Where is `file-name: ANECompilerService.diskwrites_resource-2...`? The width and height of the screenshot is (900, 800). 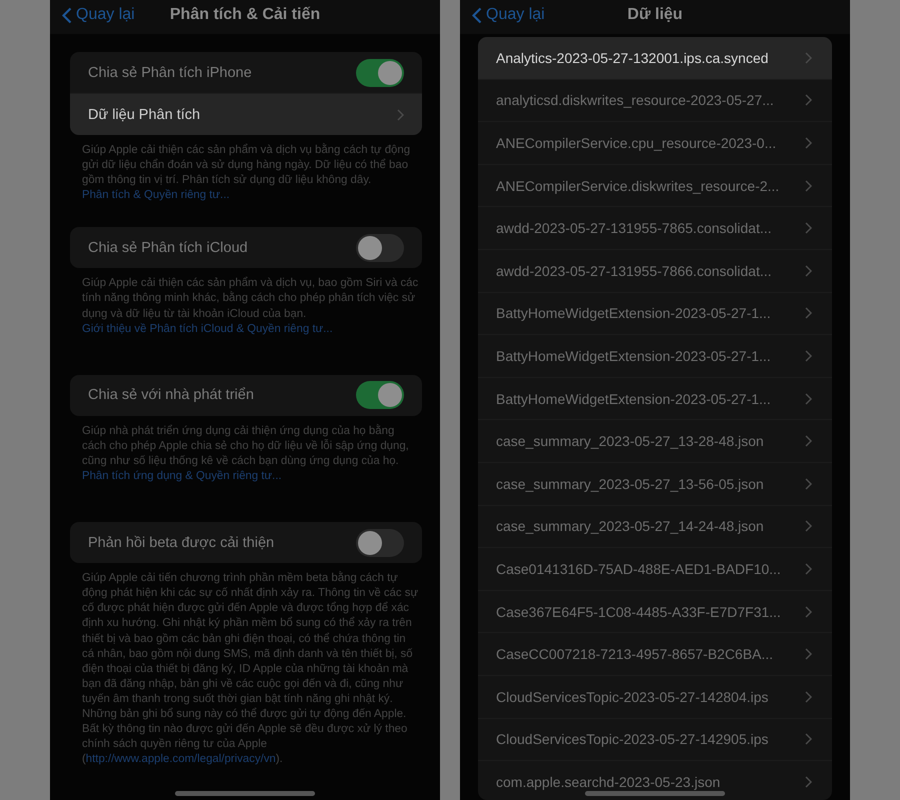
file-name: ANECompilerService.diskwrites_resource-2... is located at coordinates (638, 186).